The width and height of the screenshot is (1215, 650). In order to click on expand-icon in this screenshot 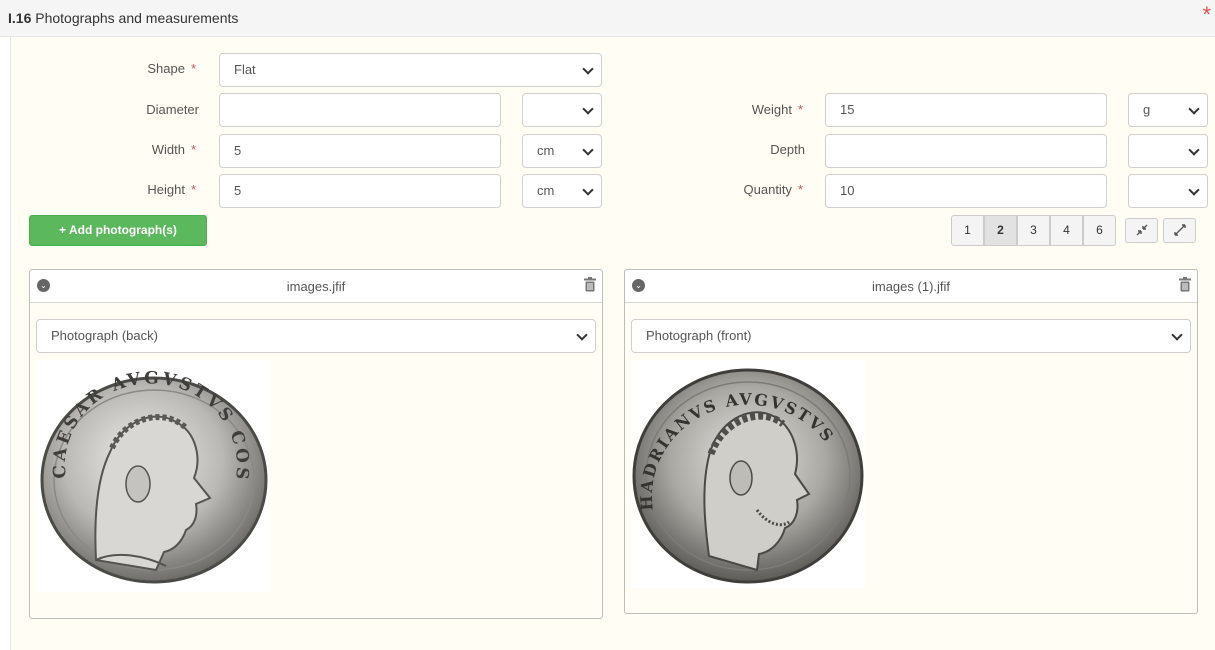, I will do `click(1179, 230)`.